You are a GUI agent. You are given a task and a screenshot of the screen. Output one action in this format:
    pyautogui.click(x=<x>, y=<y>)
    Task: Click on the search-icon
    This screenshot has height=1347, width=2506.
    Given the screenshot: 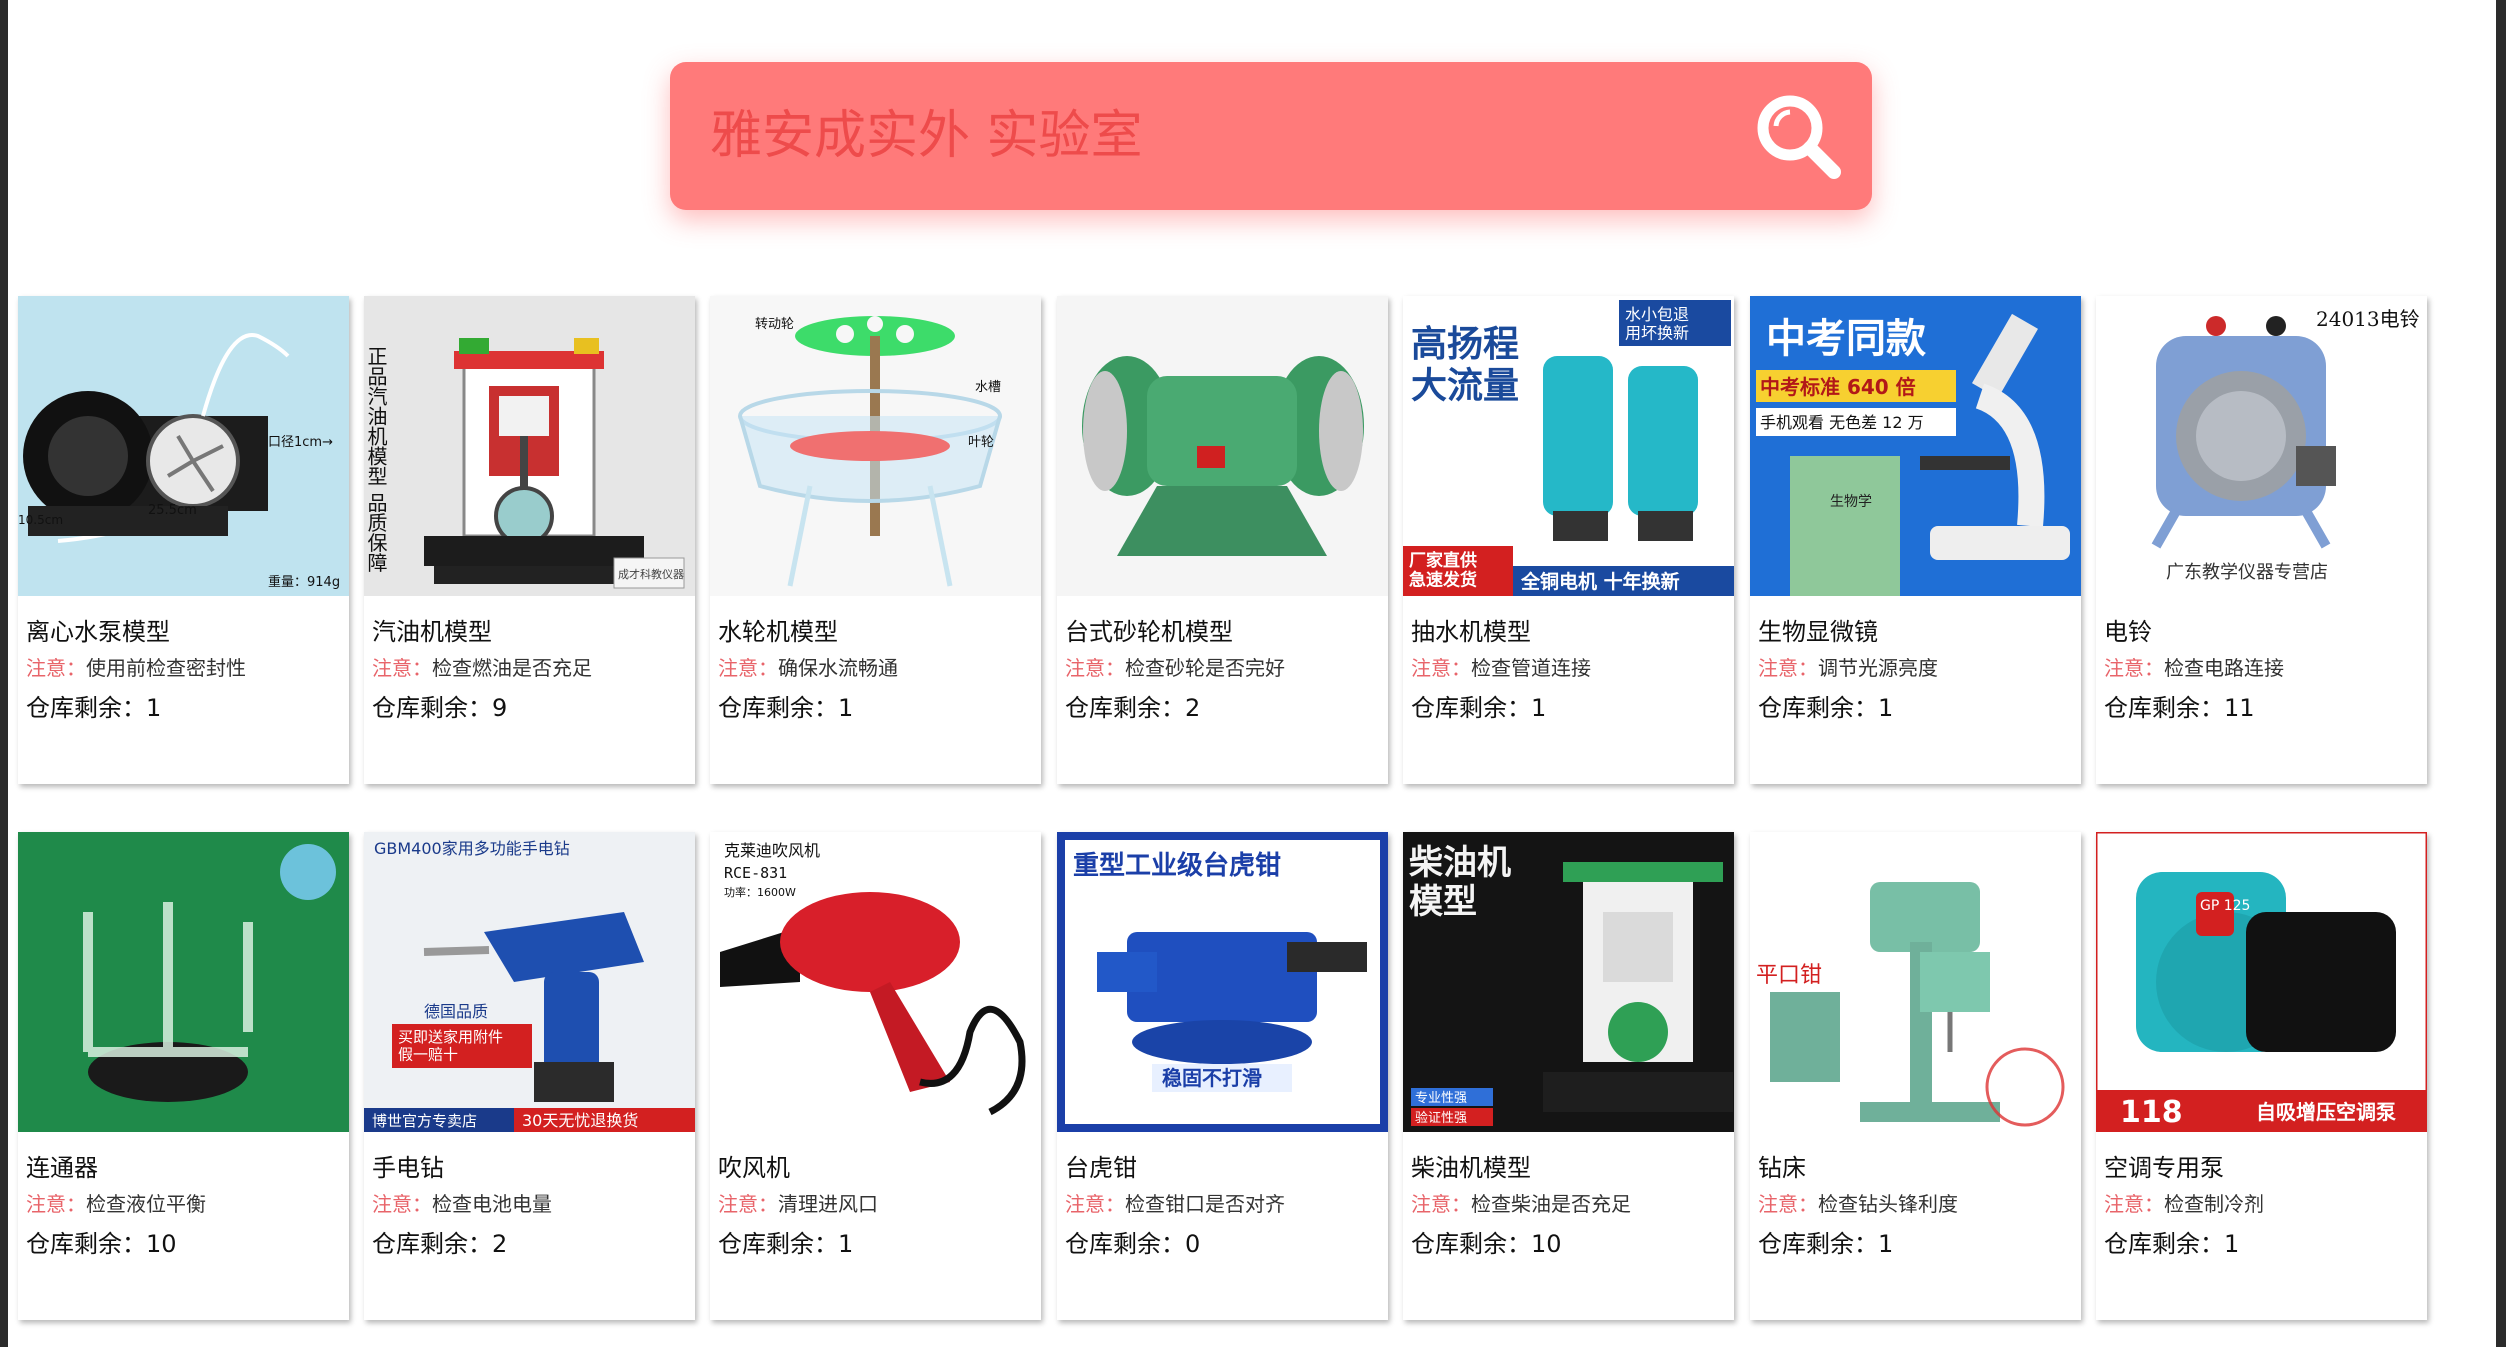 What is the action you would take?
    pyautogui.click(x=1798, y=136)
    